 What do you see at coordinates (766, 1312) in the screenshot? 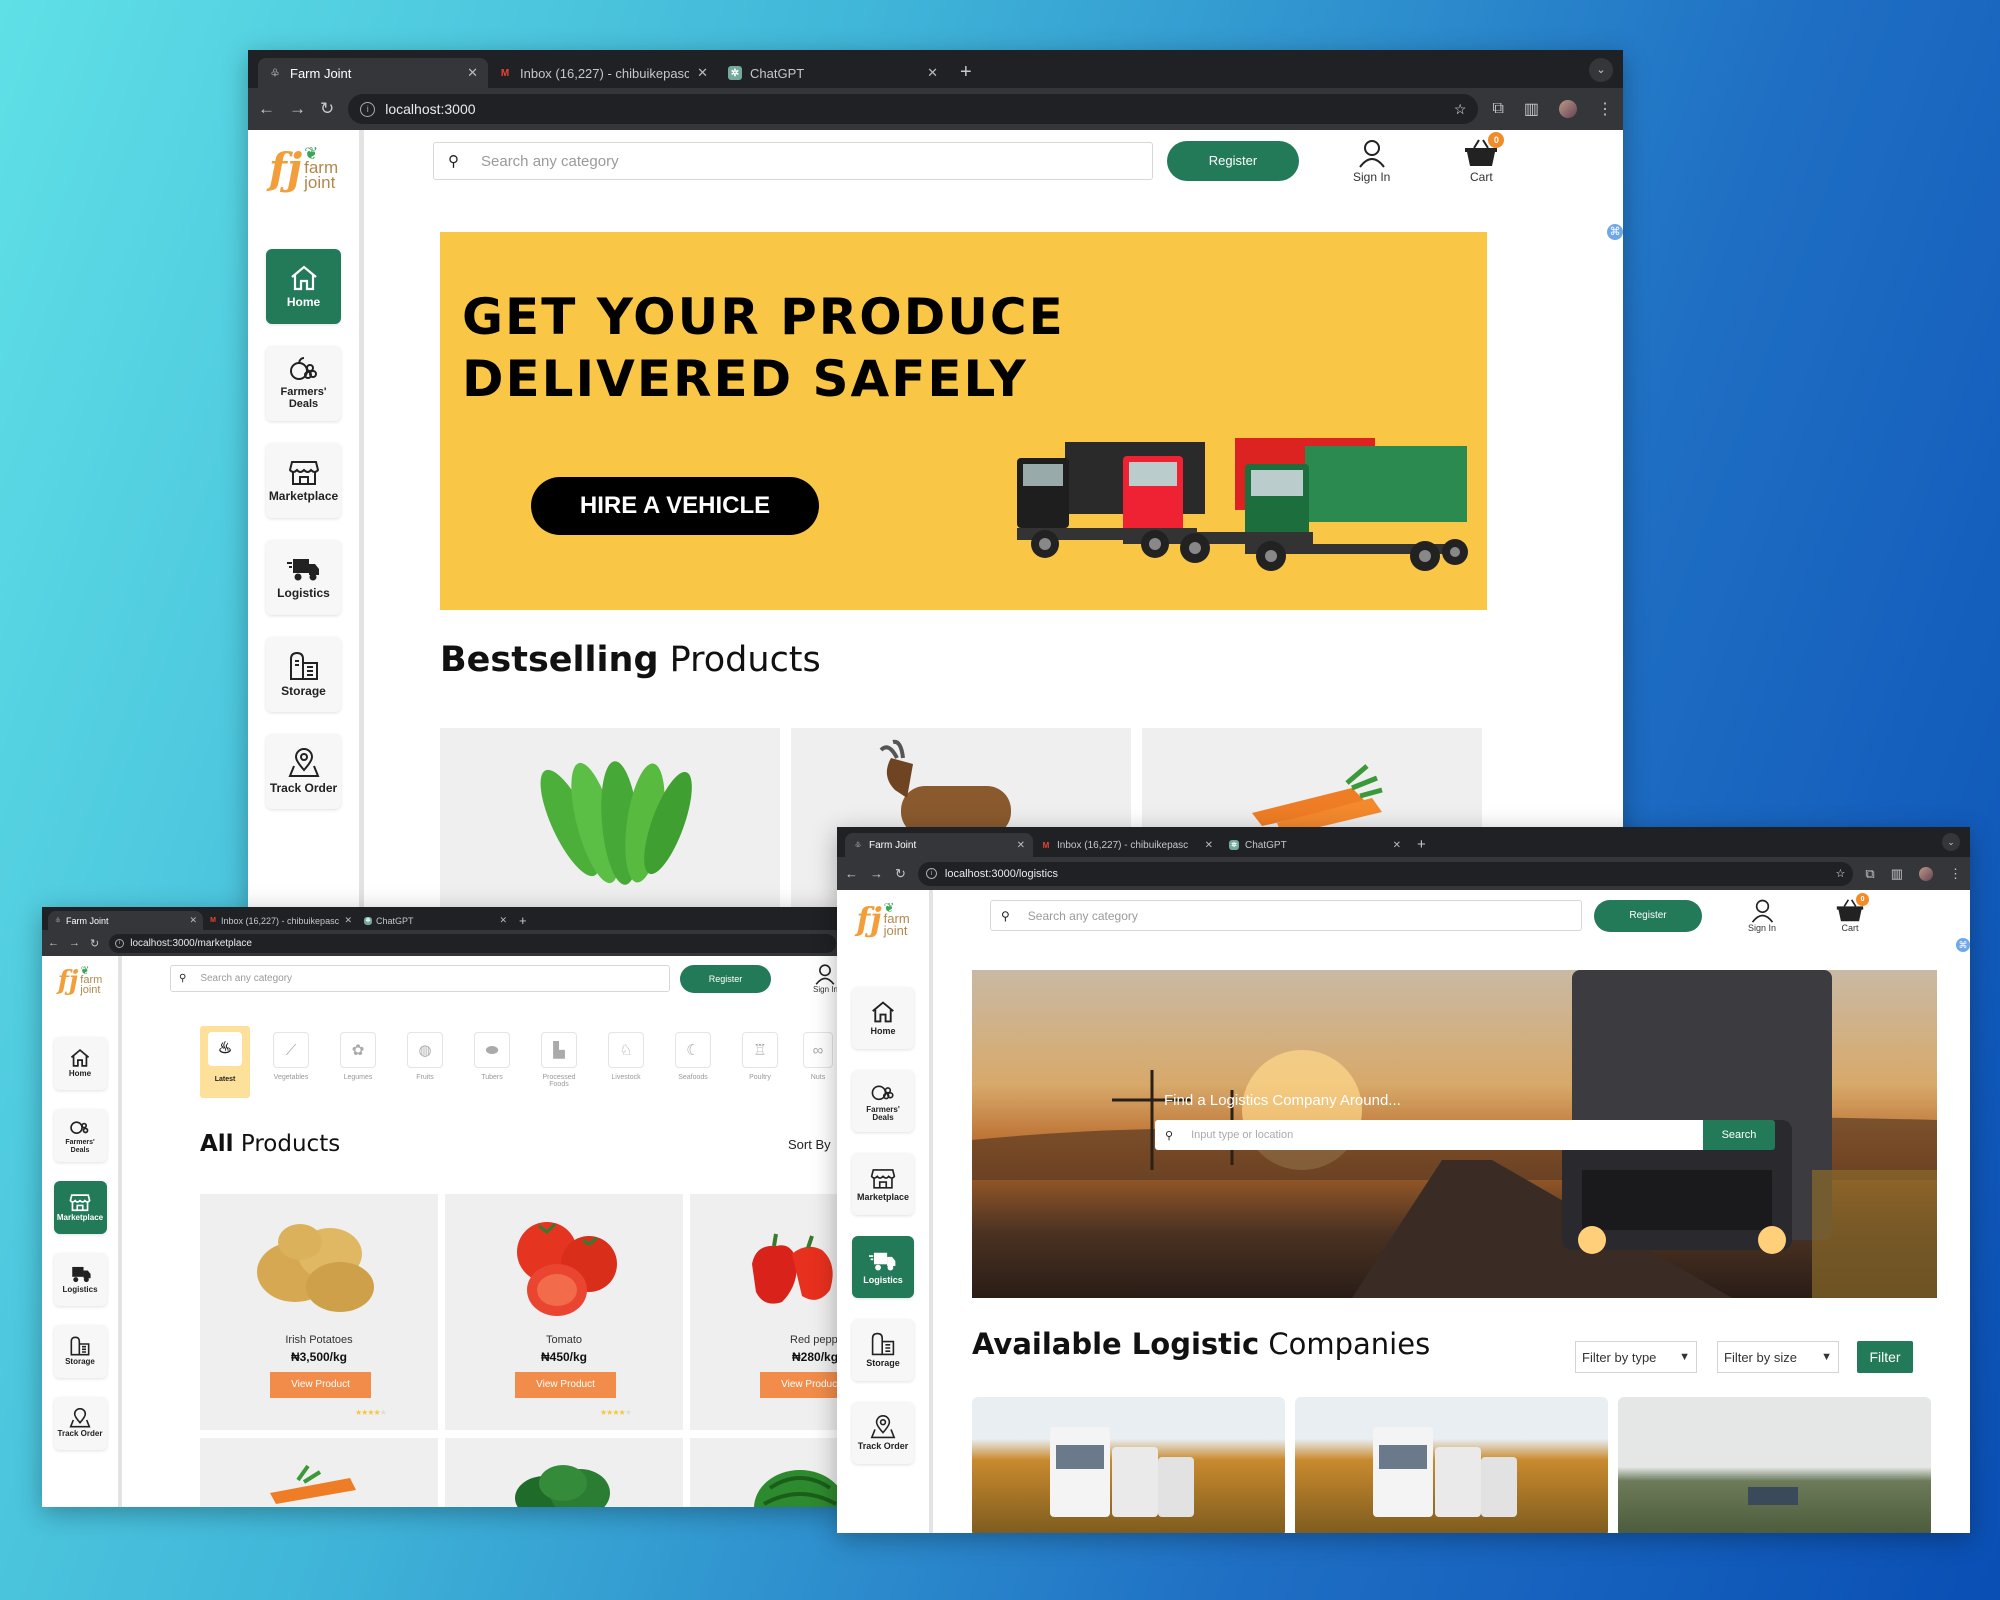
I see `product-card-red-pepper: Red pepper ₦280/kg View Product` at bounding box center [766, 1312].